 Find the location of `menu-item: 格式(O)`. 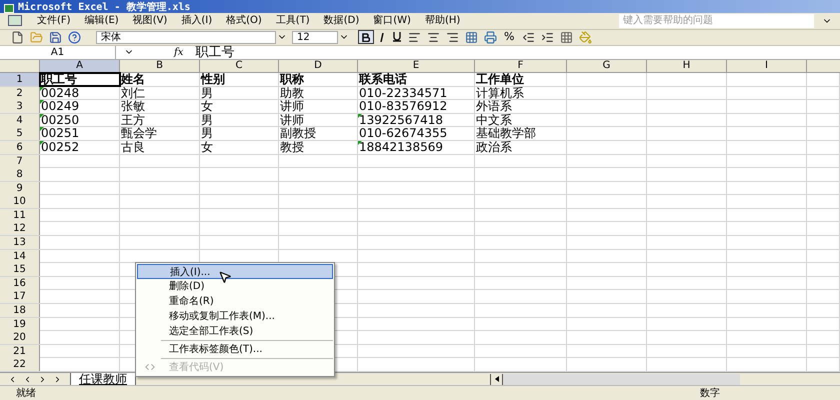

menu-item: 格式(O) is located at coordinates (244, 21).